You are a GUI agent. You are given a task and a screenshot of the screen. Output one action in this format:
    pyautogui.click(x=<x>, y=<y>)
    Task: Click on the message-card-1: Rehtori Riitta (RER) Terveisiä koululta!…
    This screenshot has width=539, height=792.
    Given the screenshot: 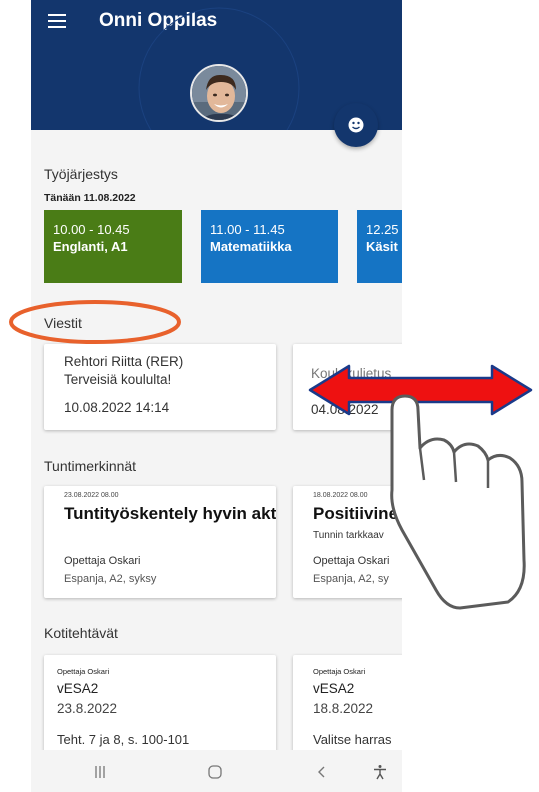 What is the action you would take?
    pyautogui.click(x=160, y=387)
    